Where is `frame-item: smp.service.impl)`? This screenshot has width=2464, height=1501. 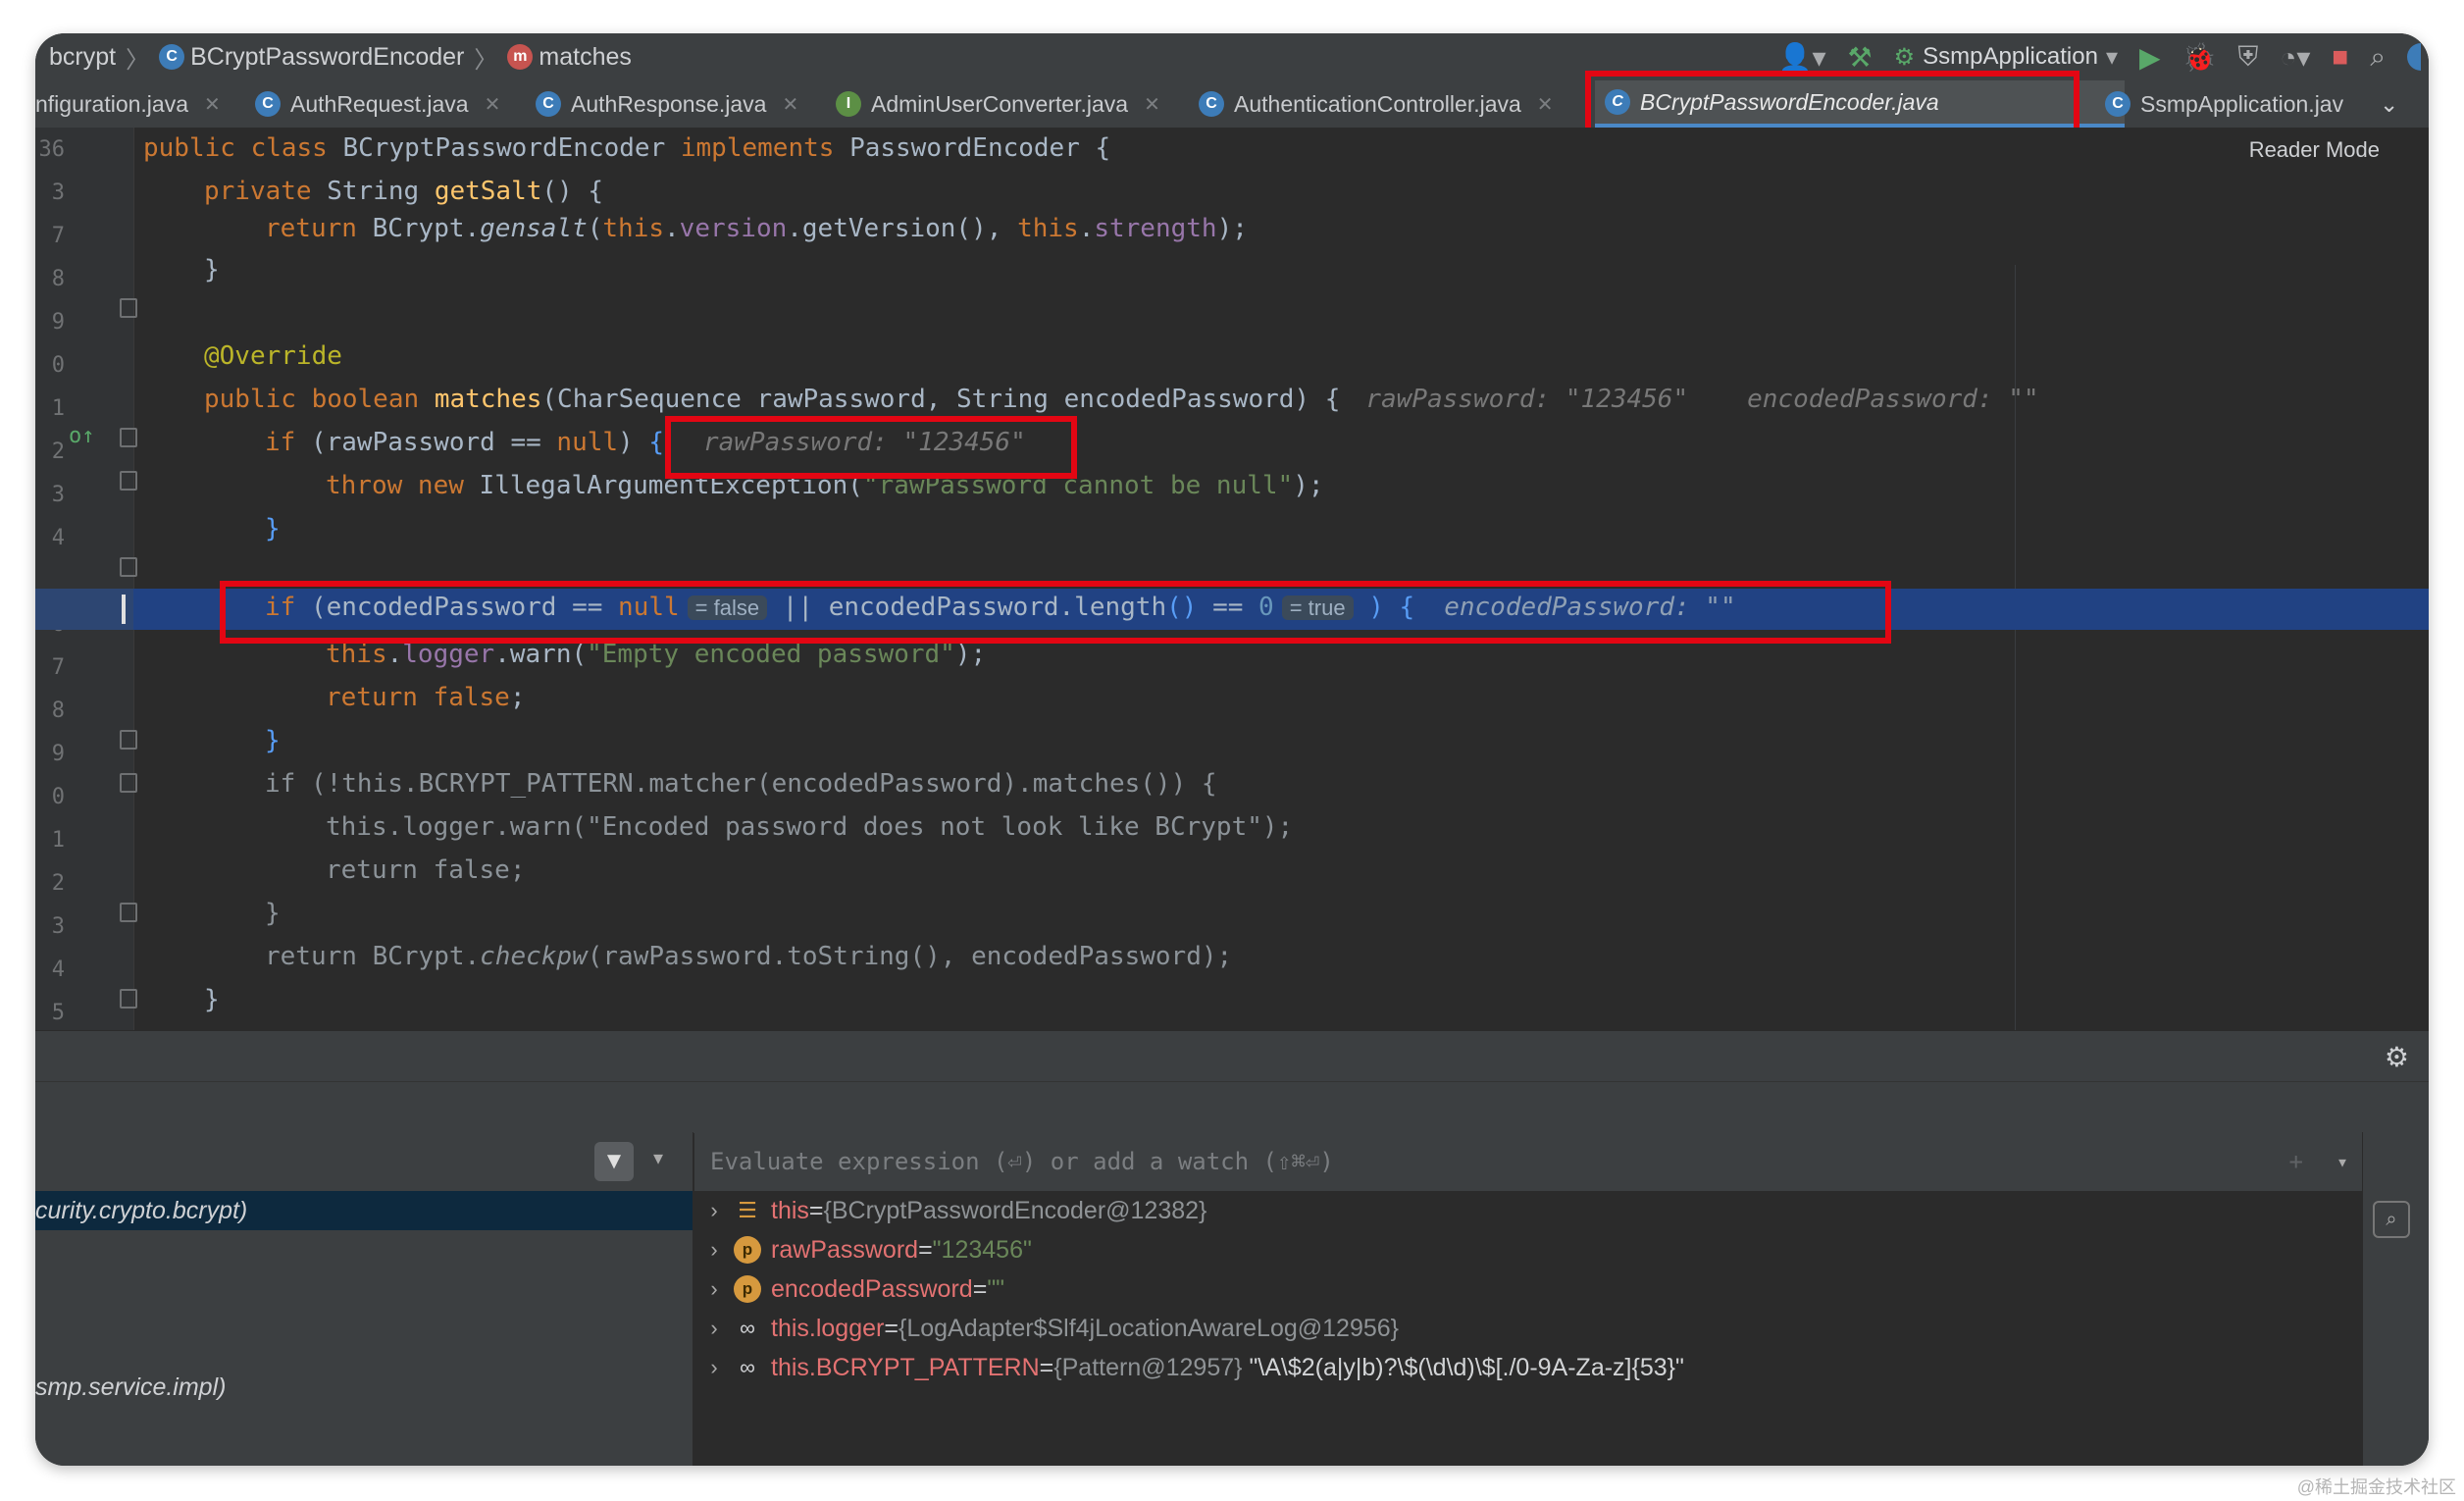
frame-item: smp.service.impl) is located at coordinates (364, 1387).